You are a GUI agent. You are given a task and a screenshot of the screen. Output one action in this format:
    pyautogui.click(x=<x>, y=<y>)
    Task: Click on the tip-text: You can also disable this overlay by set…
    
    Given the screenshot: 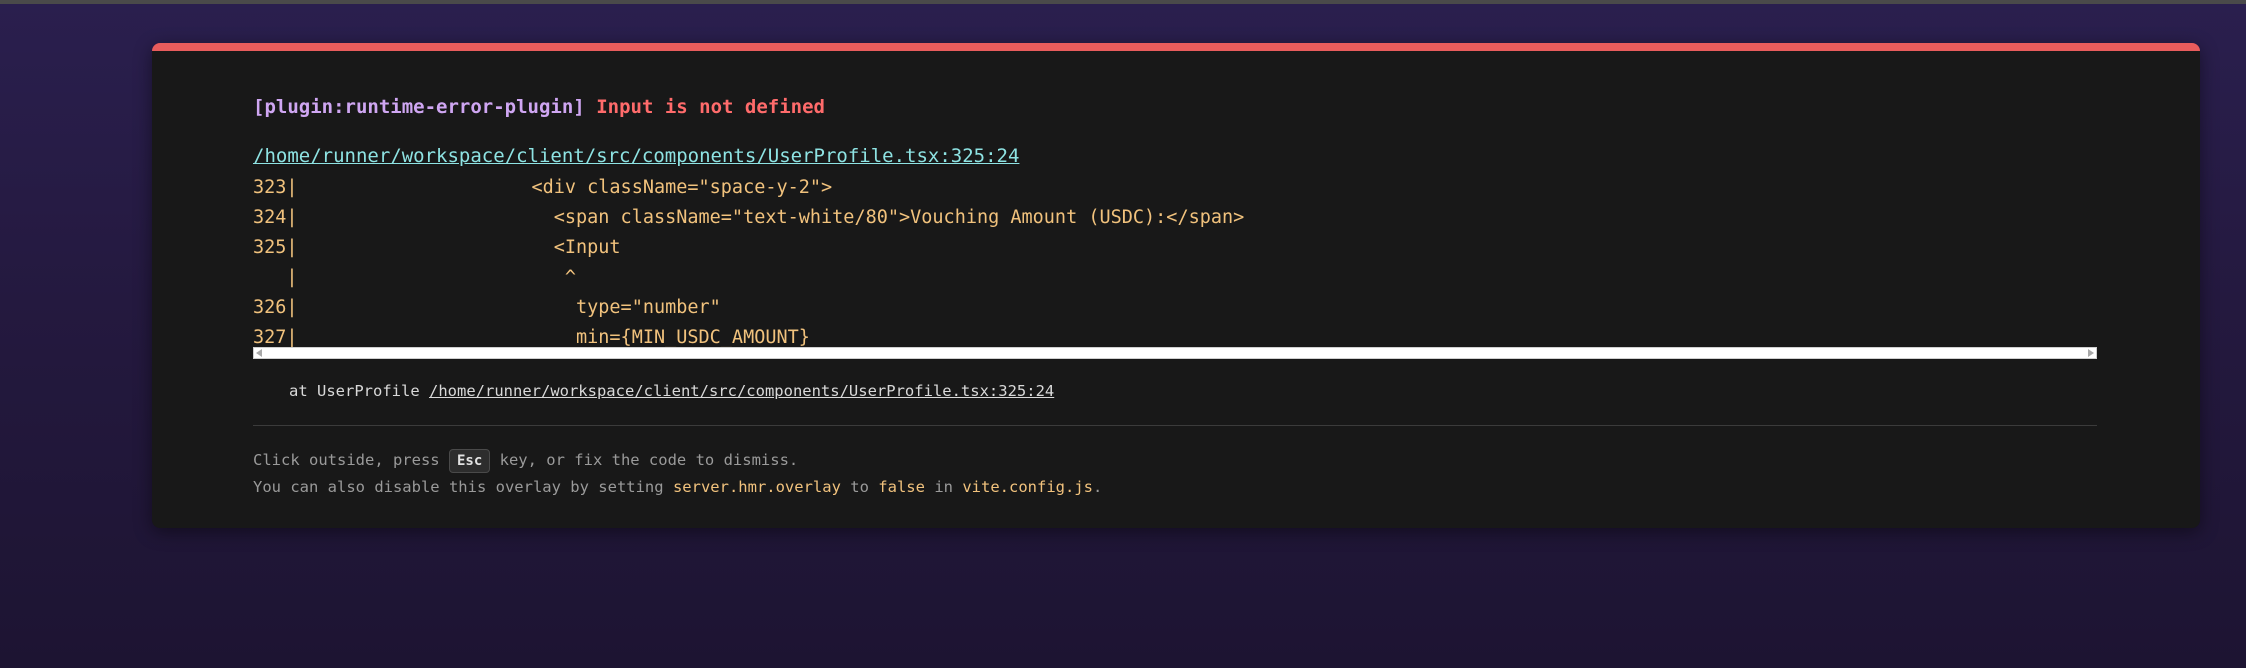 What is the action you would take?
    pyautogui.click(x=458, y=487)
    